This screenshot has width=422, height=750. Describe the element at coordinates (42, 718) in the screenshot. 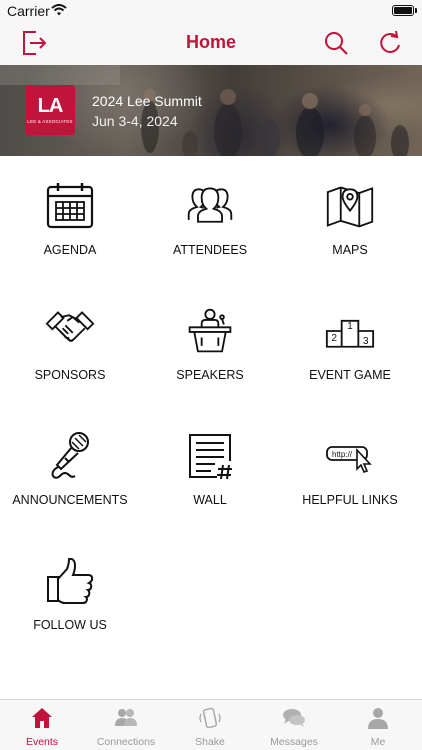

I see `home-icon` at that location.